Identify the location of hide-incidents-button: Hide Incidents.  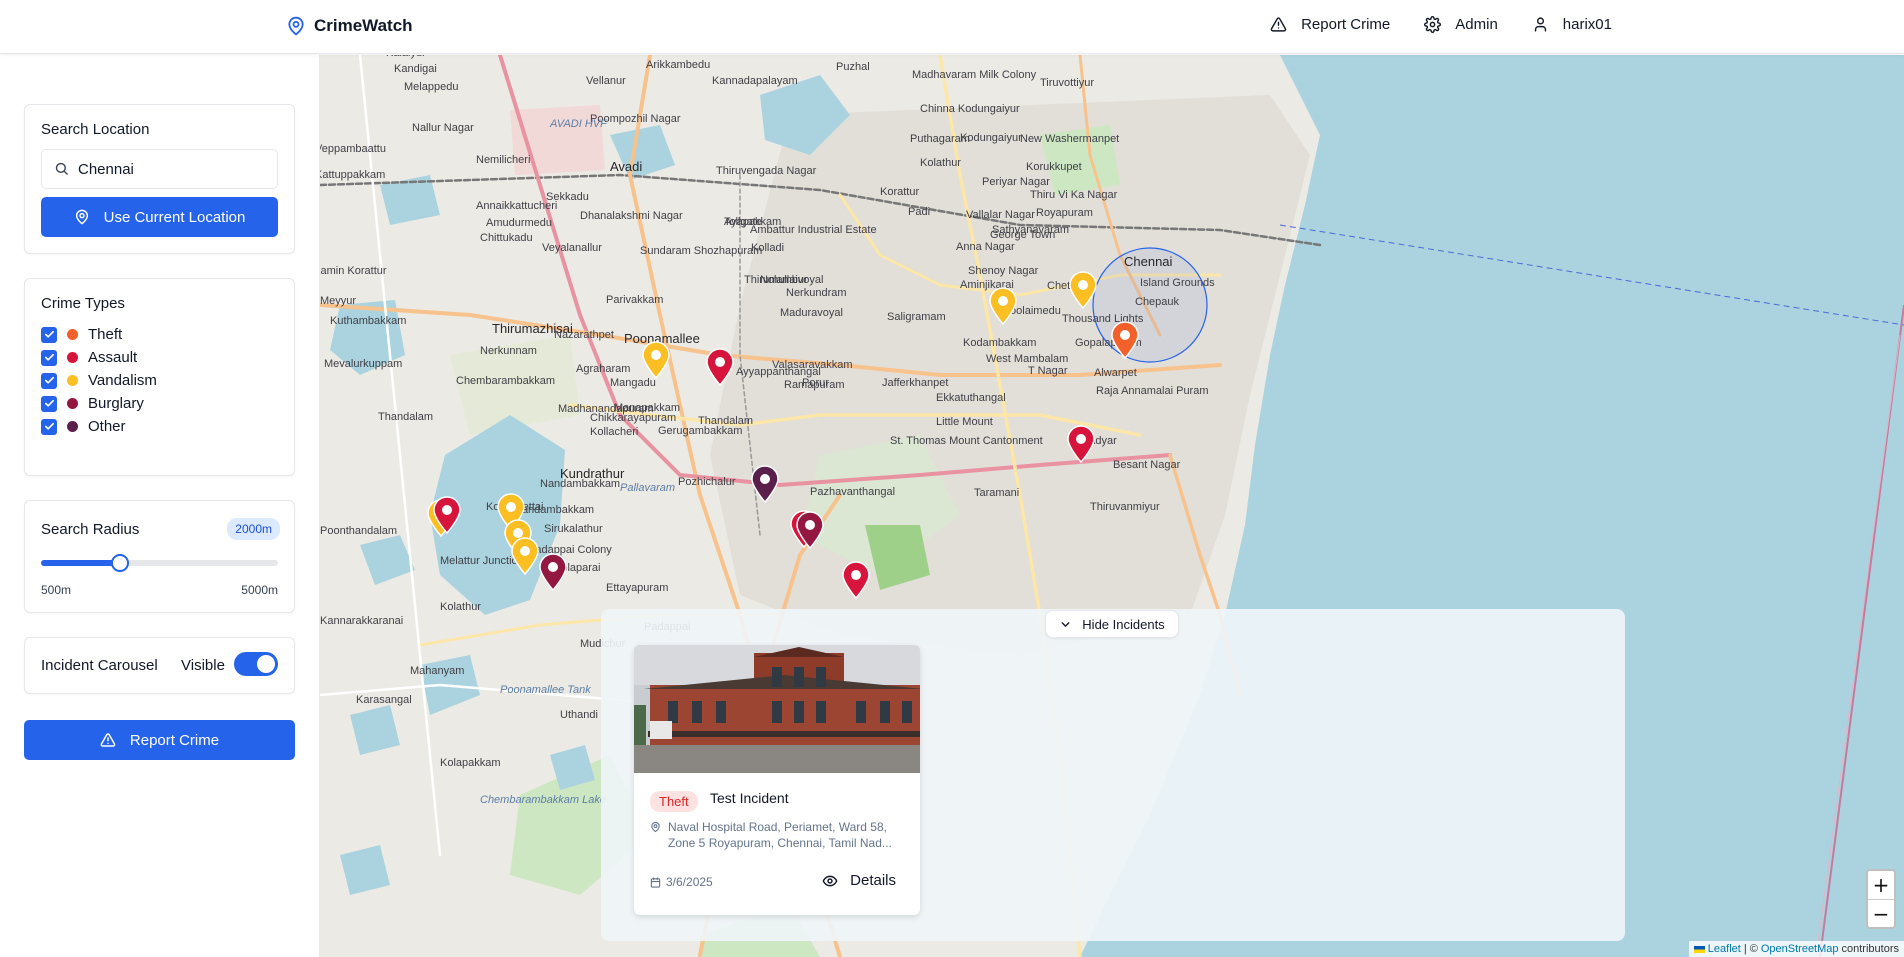
(1112, 624).